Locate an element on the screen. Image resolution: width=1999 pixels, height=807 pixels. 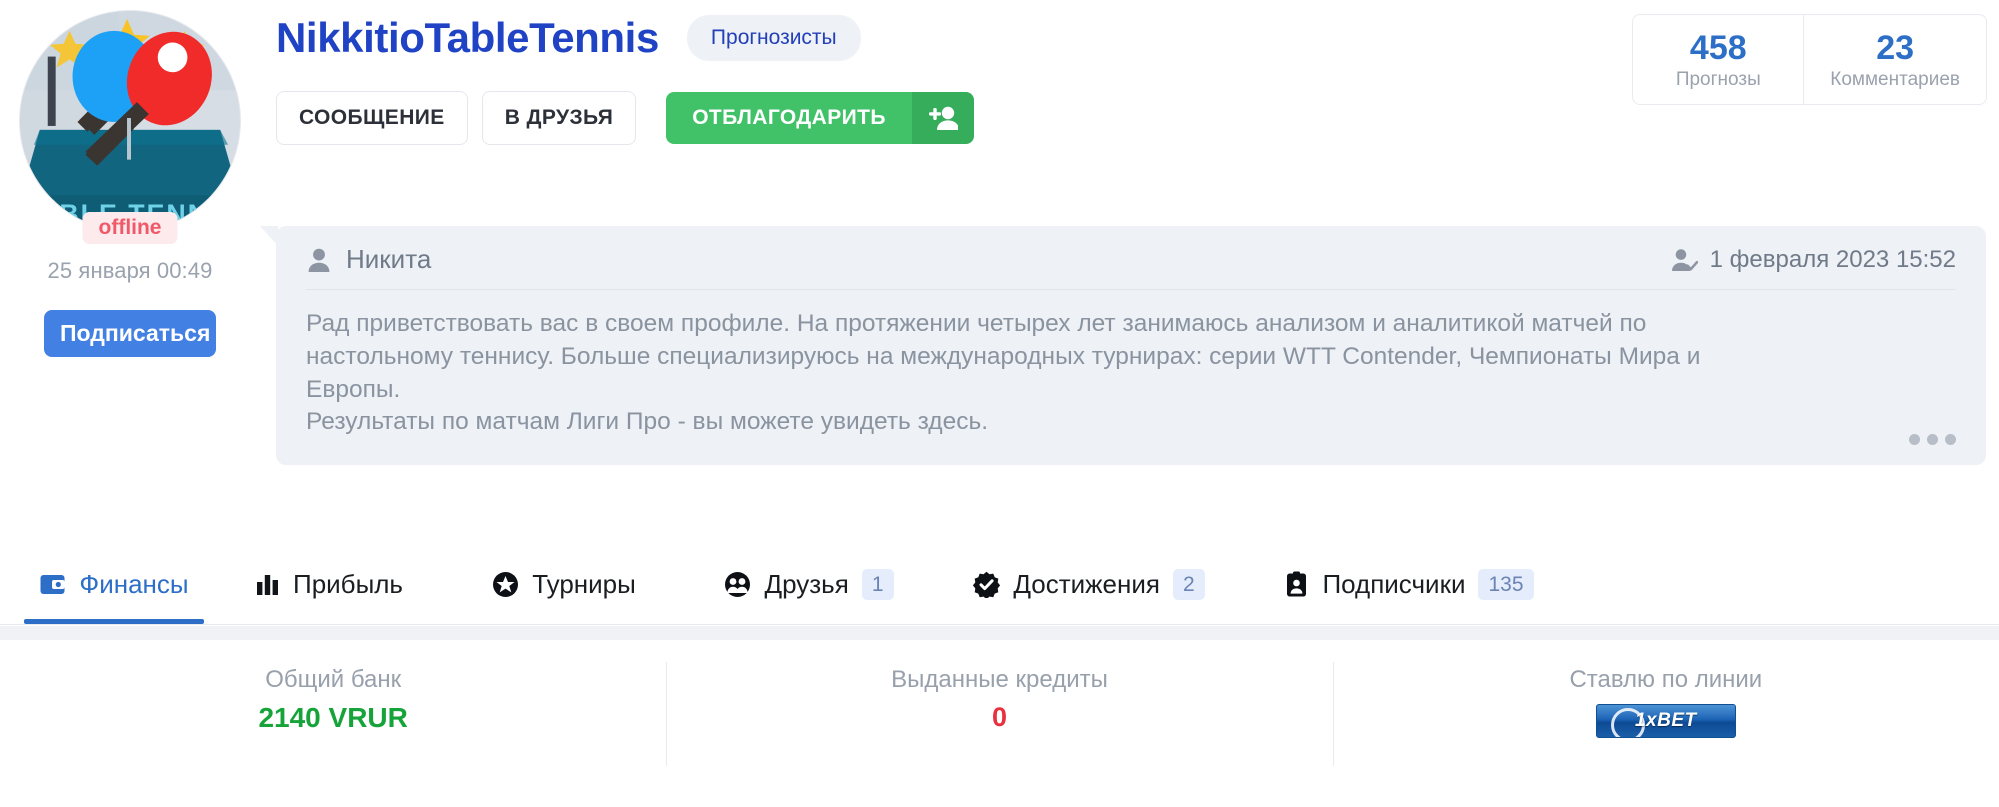
finance-value: 0 is located at coordinates (999, 717).